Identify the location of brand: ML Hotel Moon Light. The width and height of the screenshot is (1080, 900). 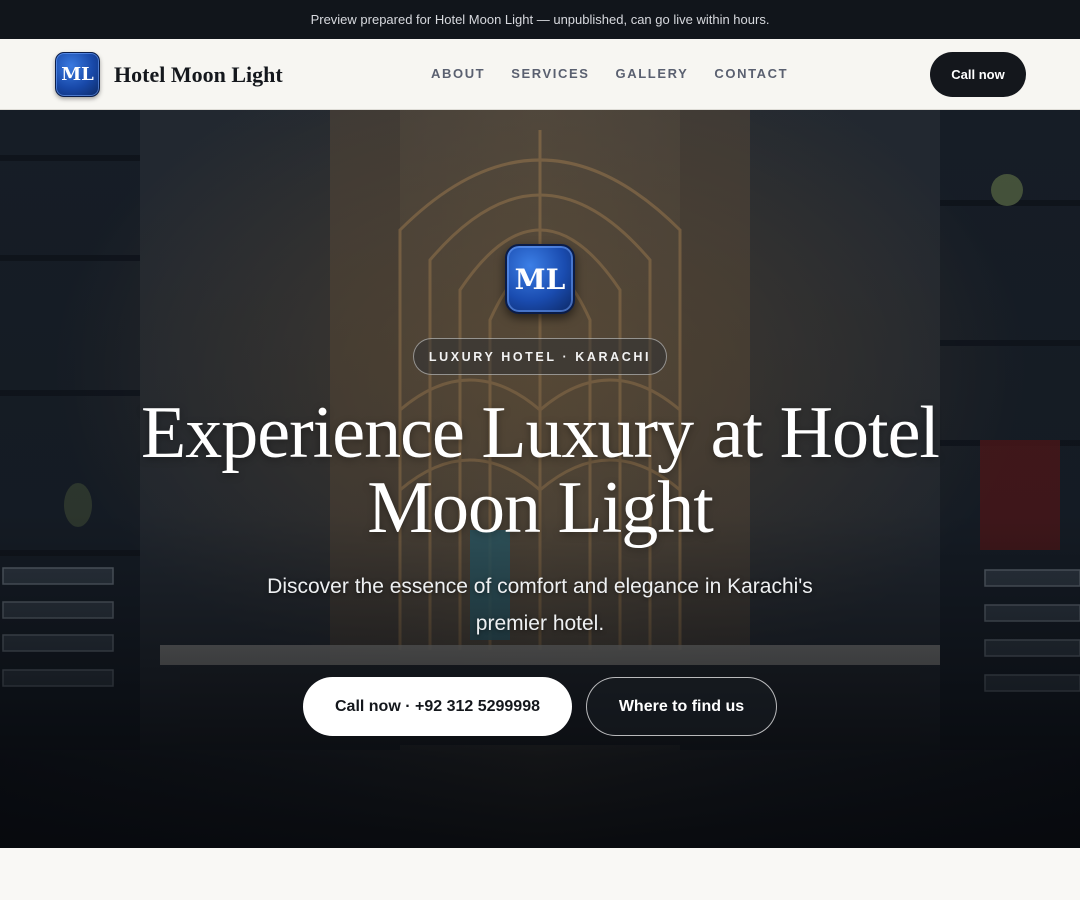
(169, 74).